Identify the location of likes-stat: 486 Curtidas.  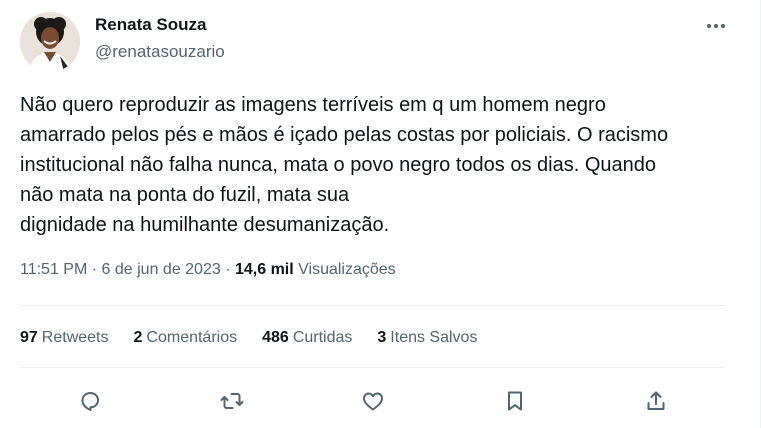
(307, 338).